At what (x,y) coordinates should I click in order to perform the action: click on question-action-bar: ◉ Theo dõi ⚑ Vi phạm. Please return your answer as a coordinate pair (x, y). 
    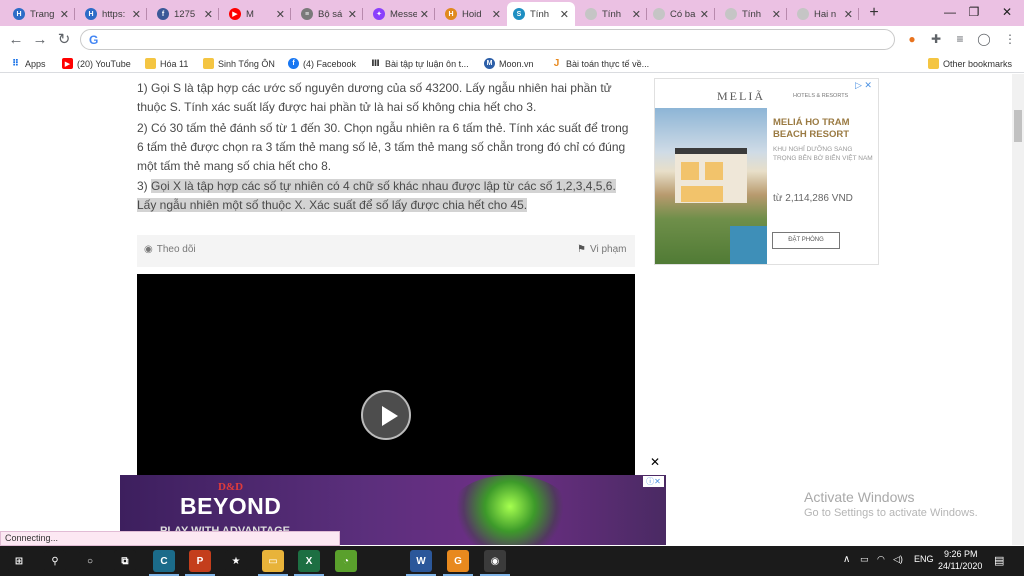
    Looking at the image, I should click on (386, 251).